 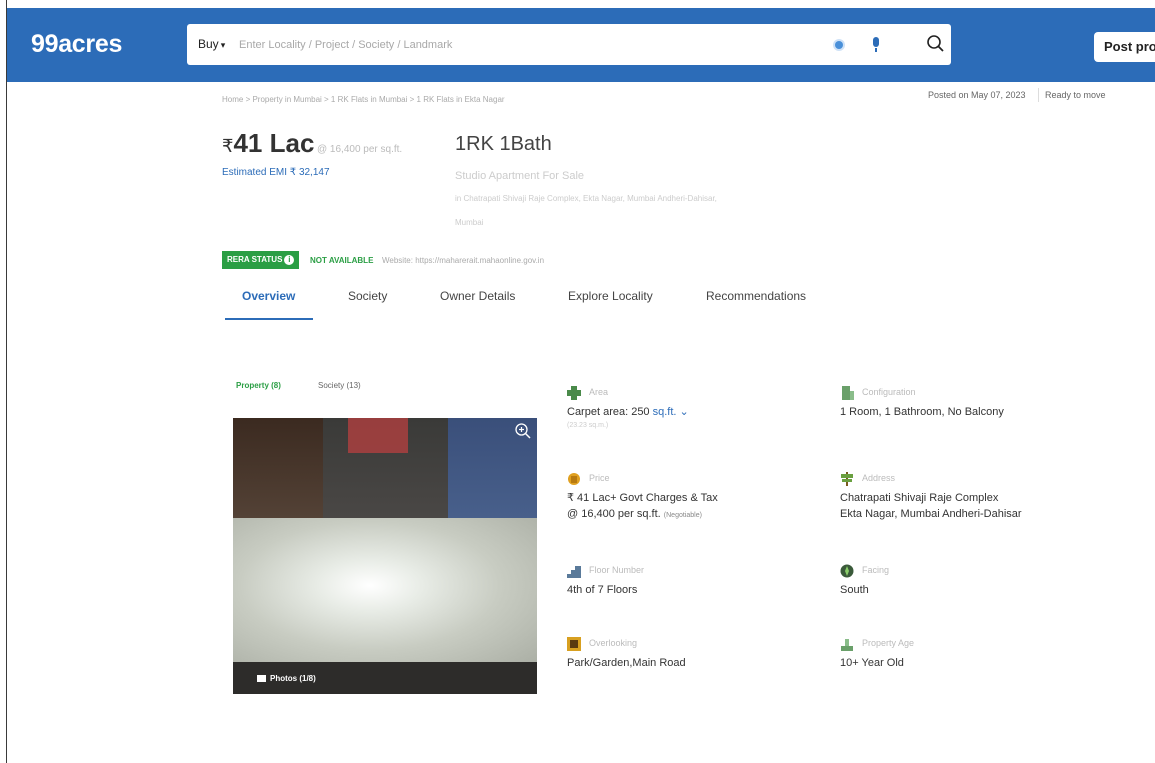 I want to click on floor-value: 4th of 7 Floors, so click(x=602, y=590).